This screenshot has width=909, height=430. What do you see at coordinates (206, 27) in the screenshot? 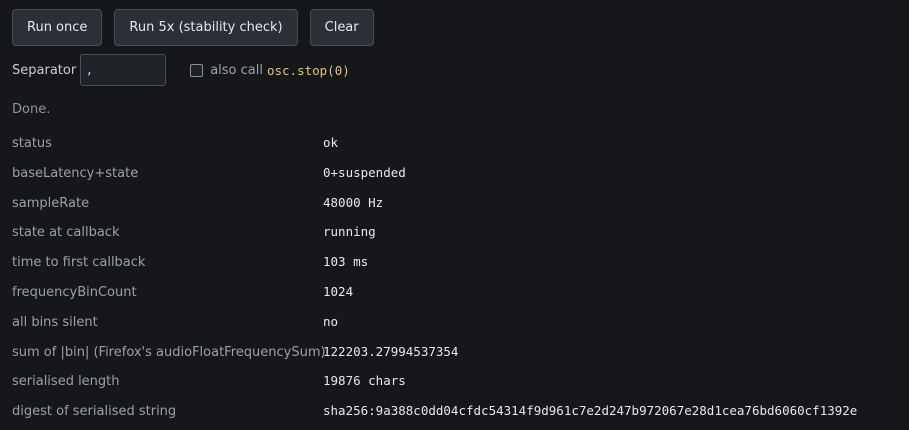
I see `run-5x-button: Run 5x (stability check)` at bounding box center [206, 27].